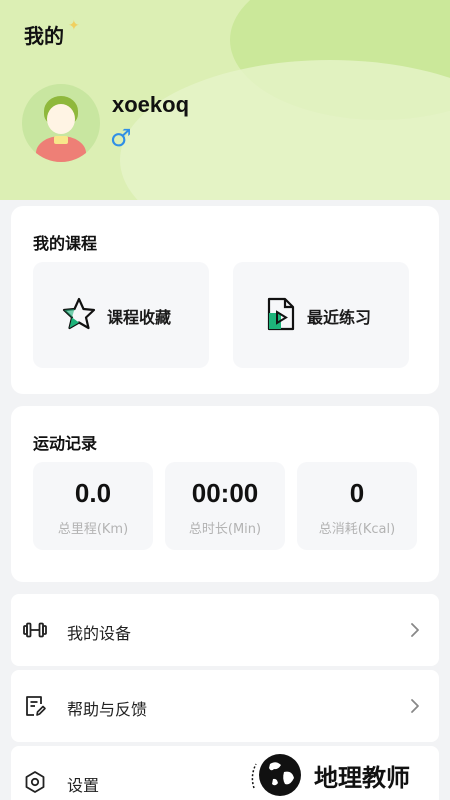 The width and height of the screenshot is (450, 800). I want to click on watermark: 地理教师, so click(348, 774).